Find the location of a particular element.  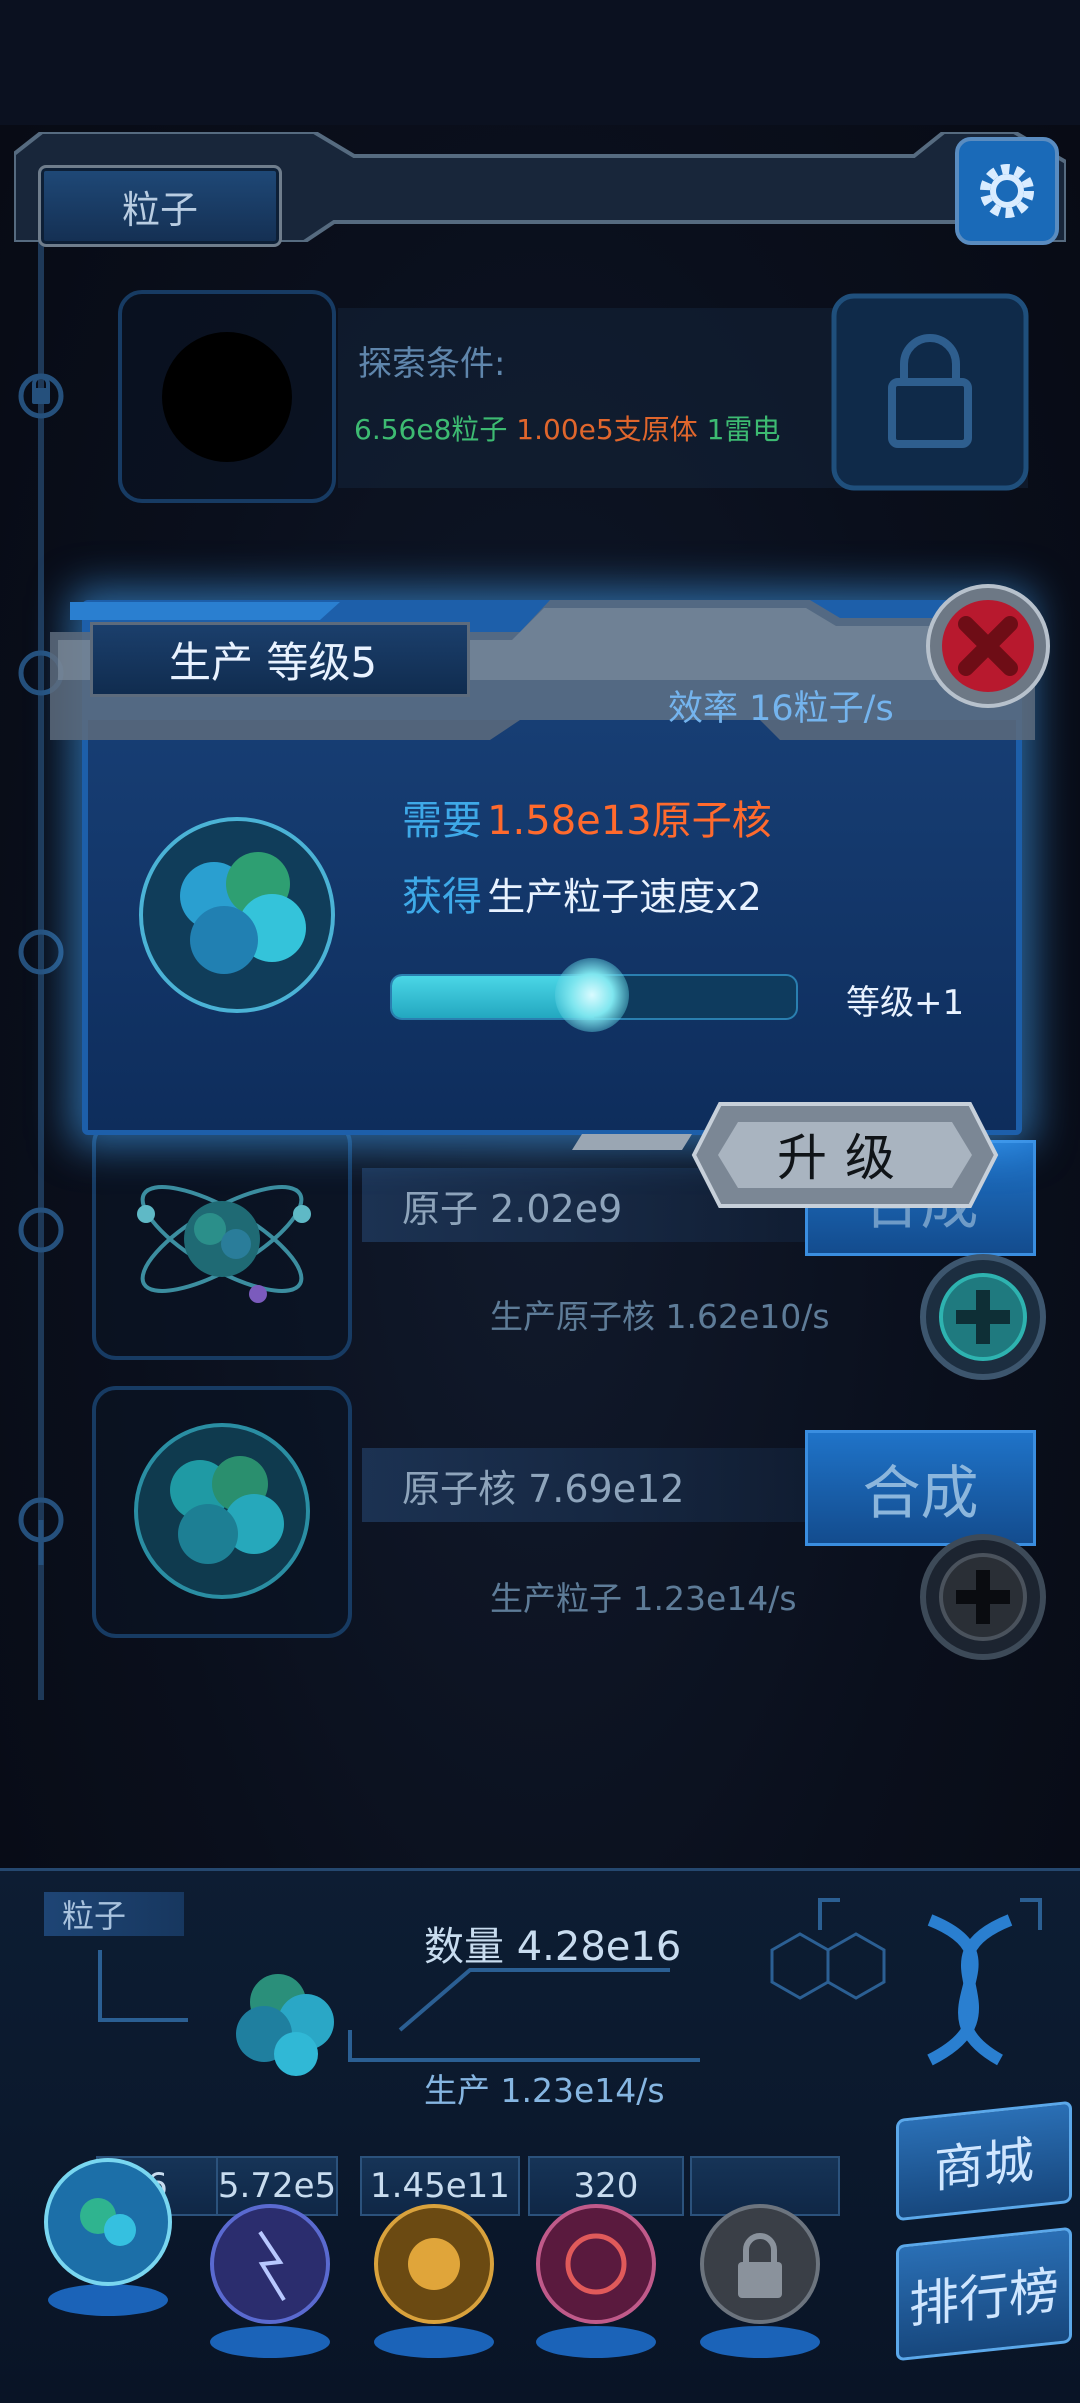

brain-orb-icon is located at coordinates (596, 2277).